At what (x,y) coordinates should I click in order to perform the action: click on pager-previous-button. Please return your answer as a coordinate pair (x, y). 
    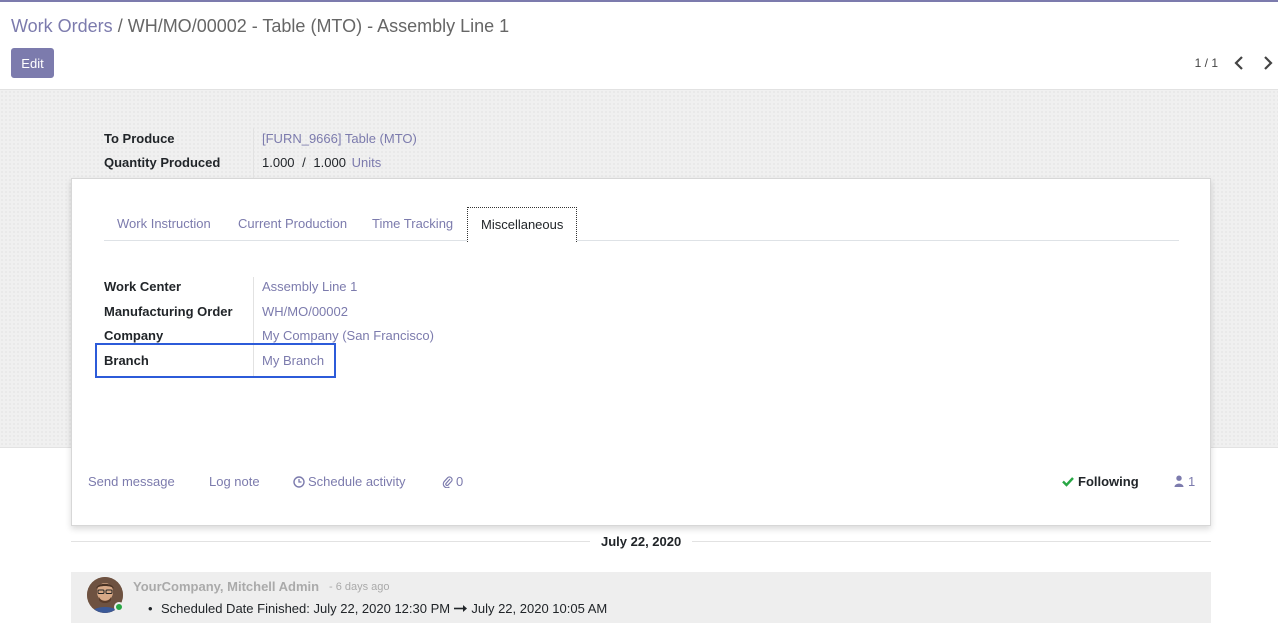
    Looking at the image, I should click on (1240, 63).